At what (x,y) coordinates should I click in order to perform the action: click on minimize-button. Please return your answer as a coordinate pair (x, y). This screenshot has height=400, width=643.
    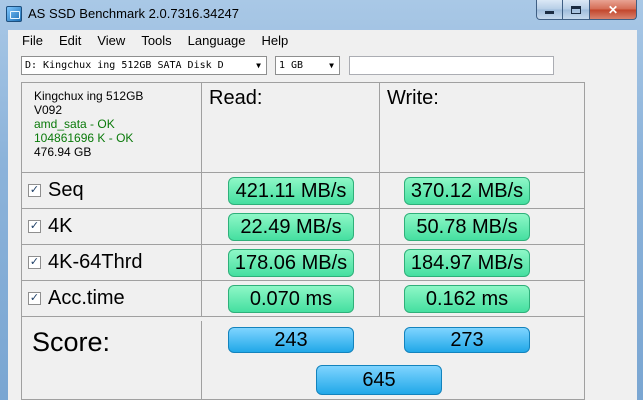
    Looking at the image, I should click on (549, 10).